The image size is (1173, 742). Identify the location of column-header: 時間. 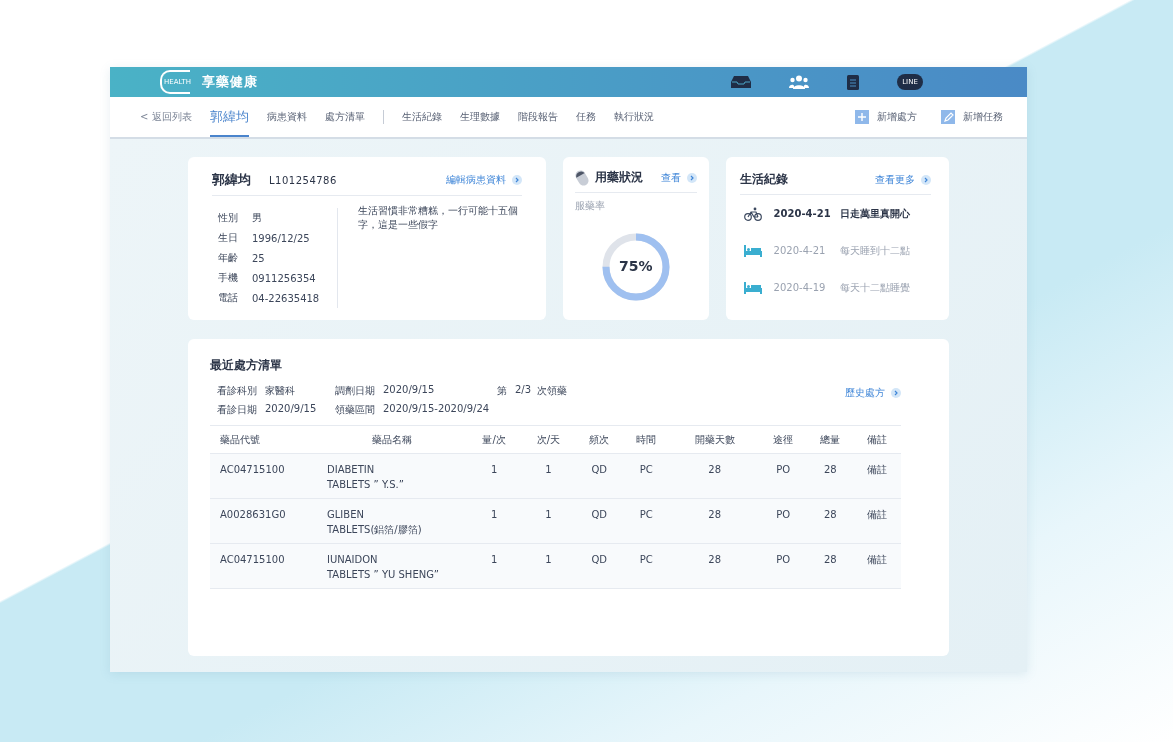
(646, 439).